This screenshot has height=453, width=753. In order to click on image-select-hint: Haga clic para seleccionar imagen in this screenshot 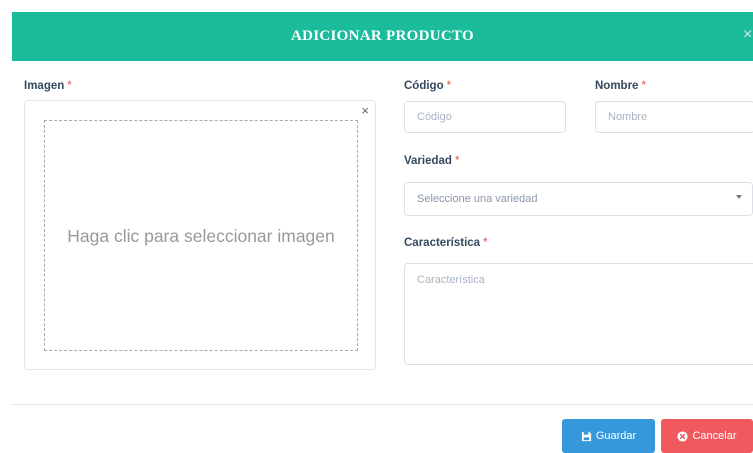, I will do `click(201, 235)`.